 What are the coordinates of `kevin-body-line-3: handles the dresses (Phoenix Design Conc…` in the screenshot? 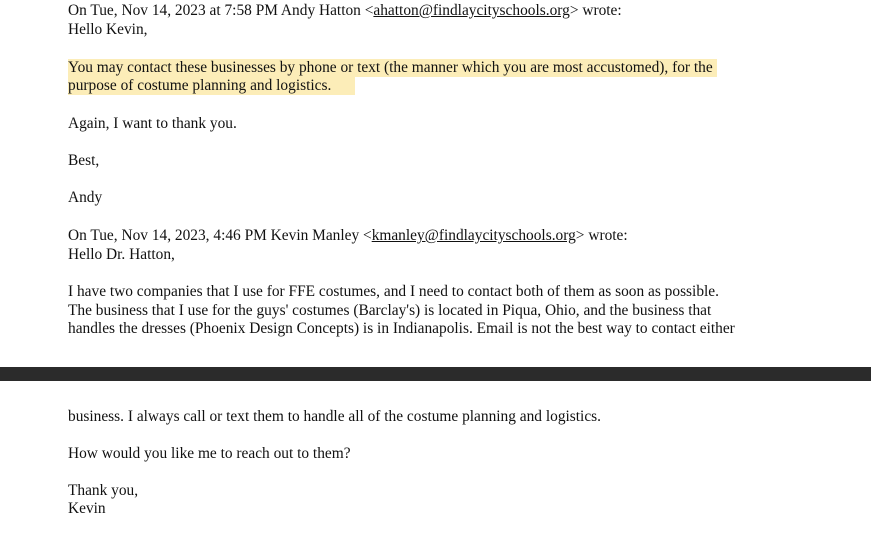 It's located at (401, 328).